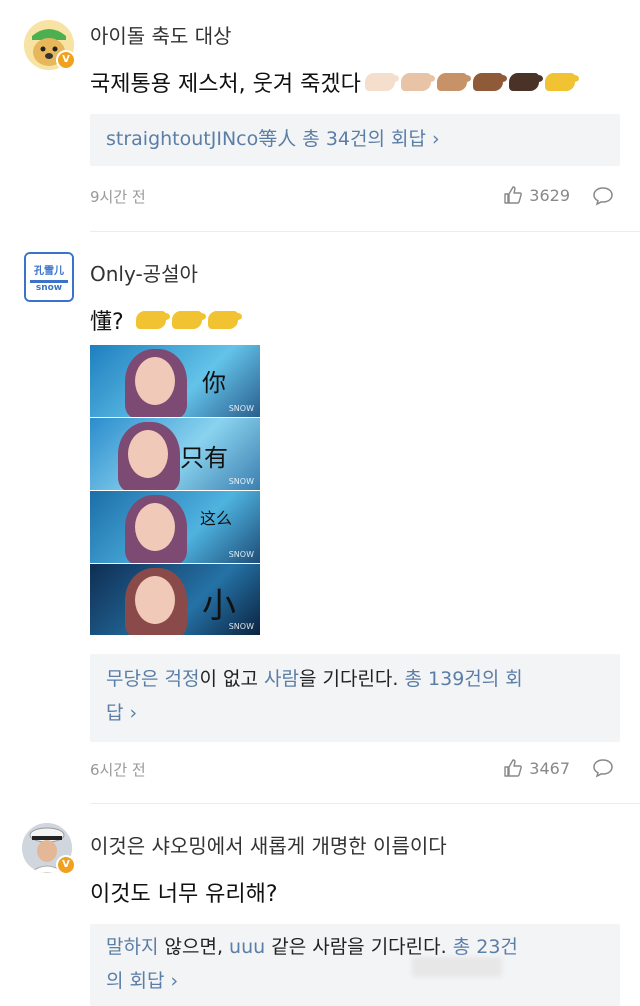 The width and height of the screenshot is (640, 1006). Describe the element at coordinates (268, 844) in the screenshot. I see `comment-username: 이것은 샤오밍에서 새롭게 개명한 이름이다` at that location.